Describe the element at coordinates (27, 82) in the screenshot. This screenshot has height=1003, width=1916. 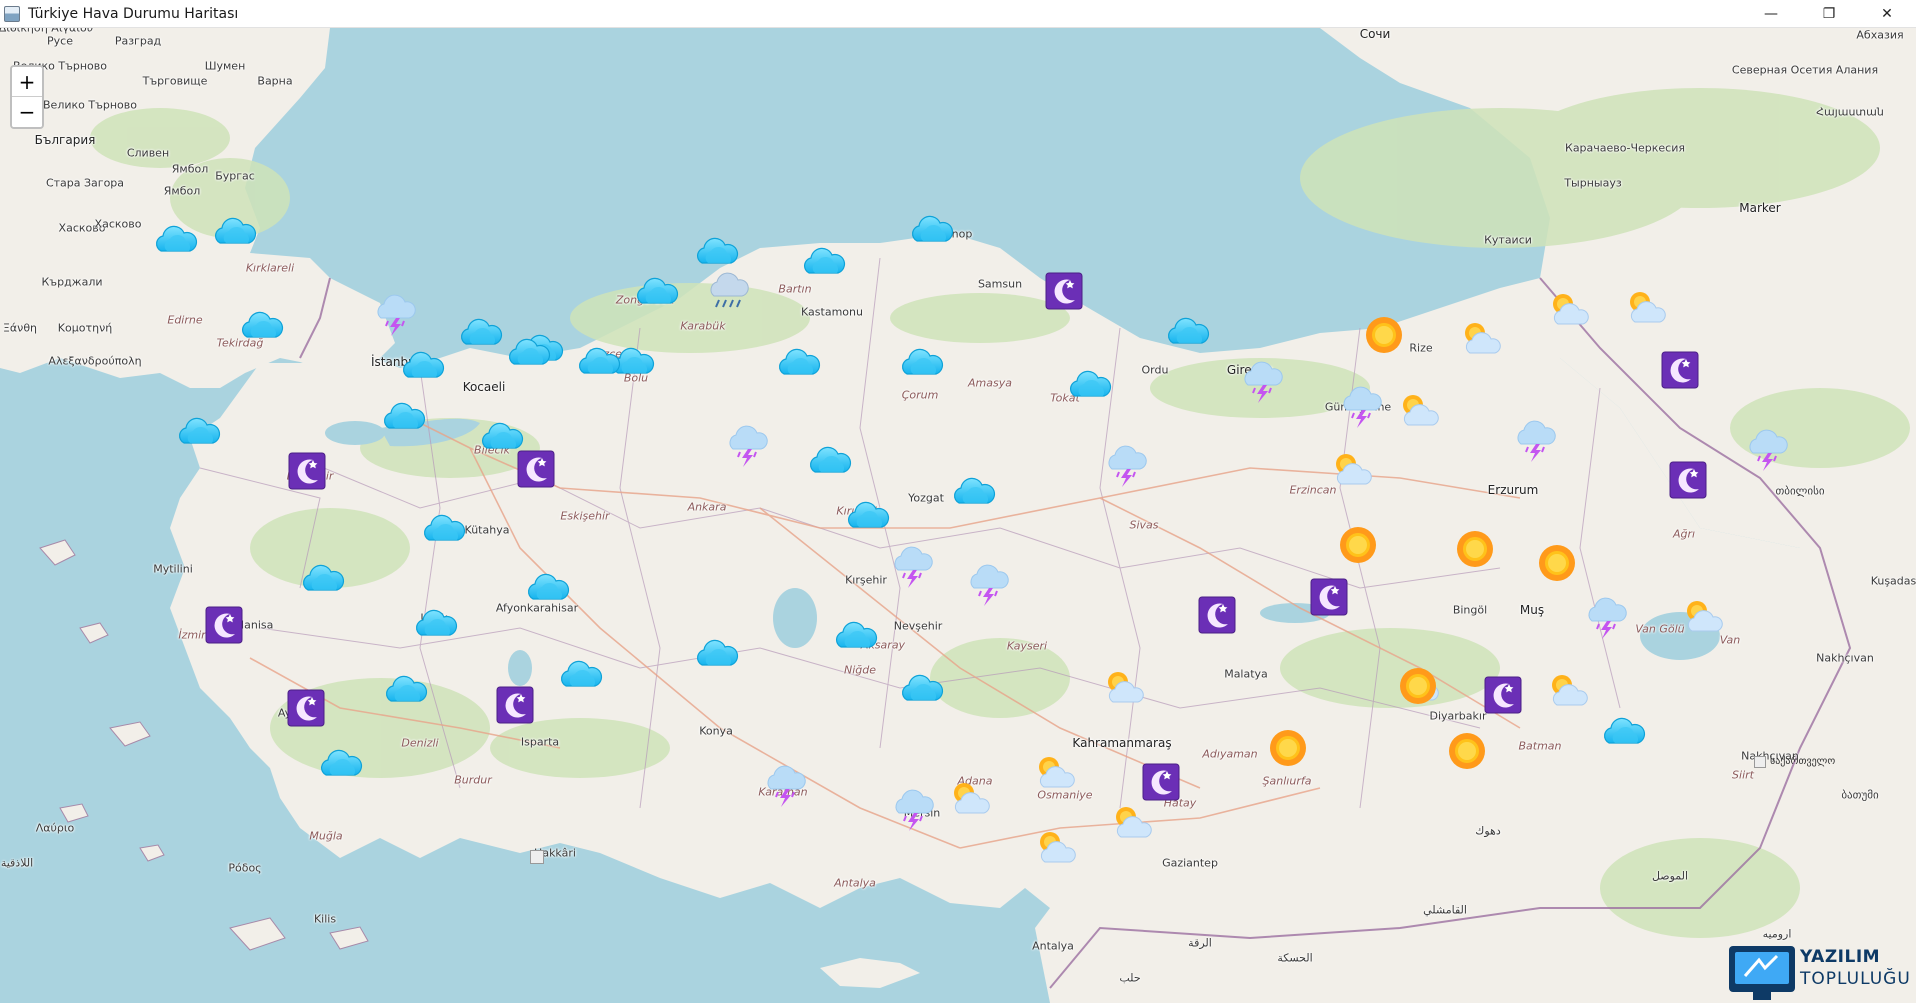
I see `zoom-in-button: +` at that location.